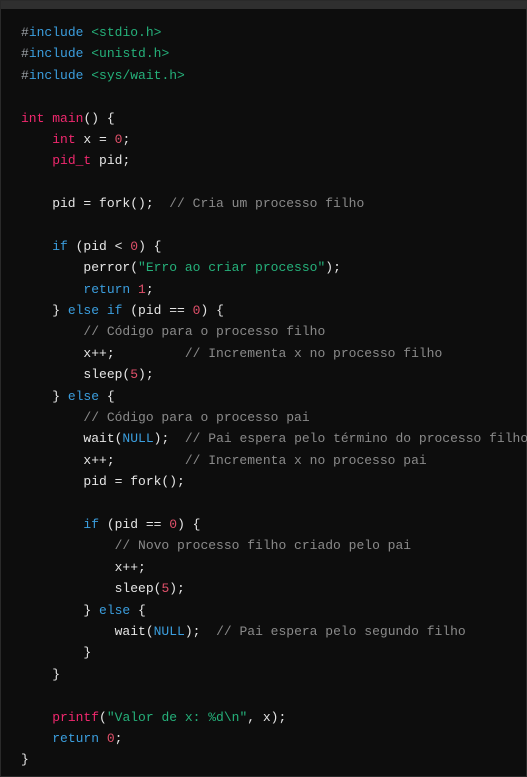  What do you see at coordinates (95, 204) in the screenshot?
I see `code-token: pid = fork();` at bounding box center [95, 204].